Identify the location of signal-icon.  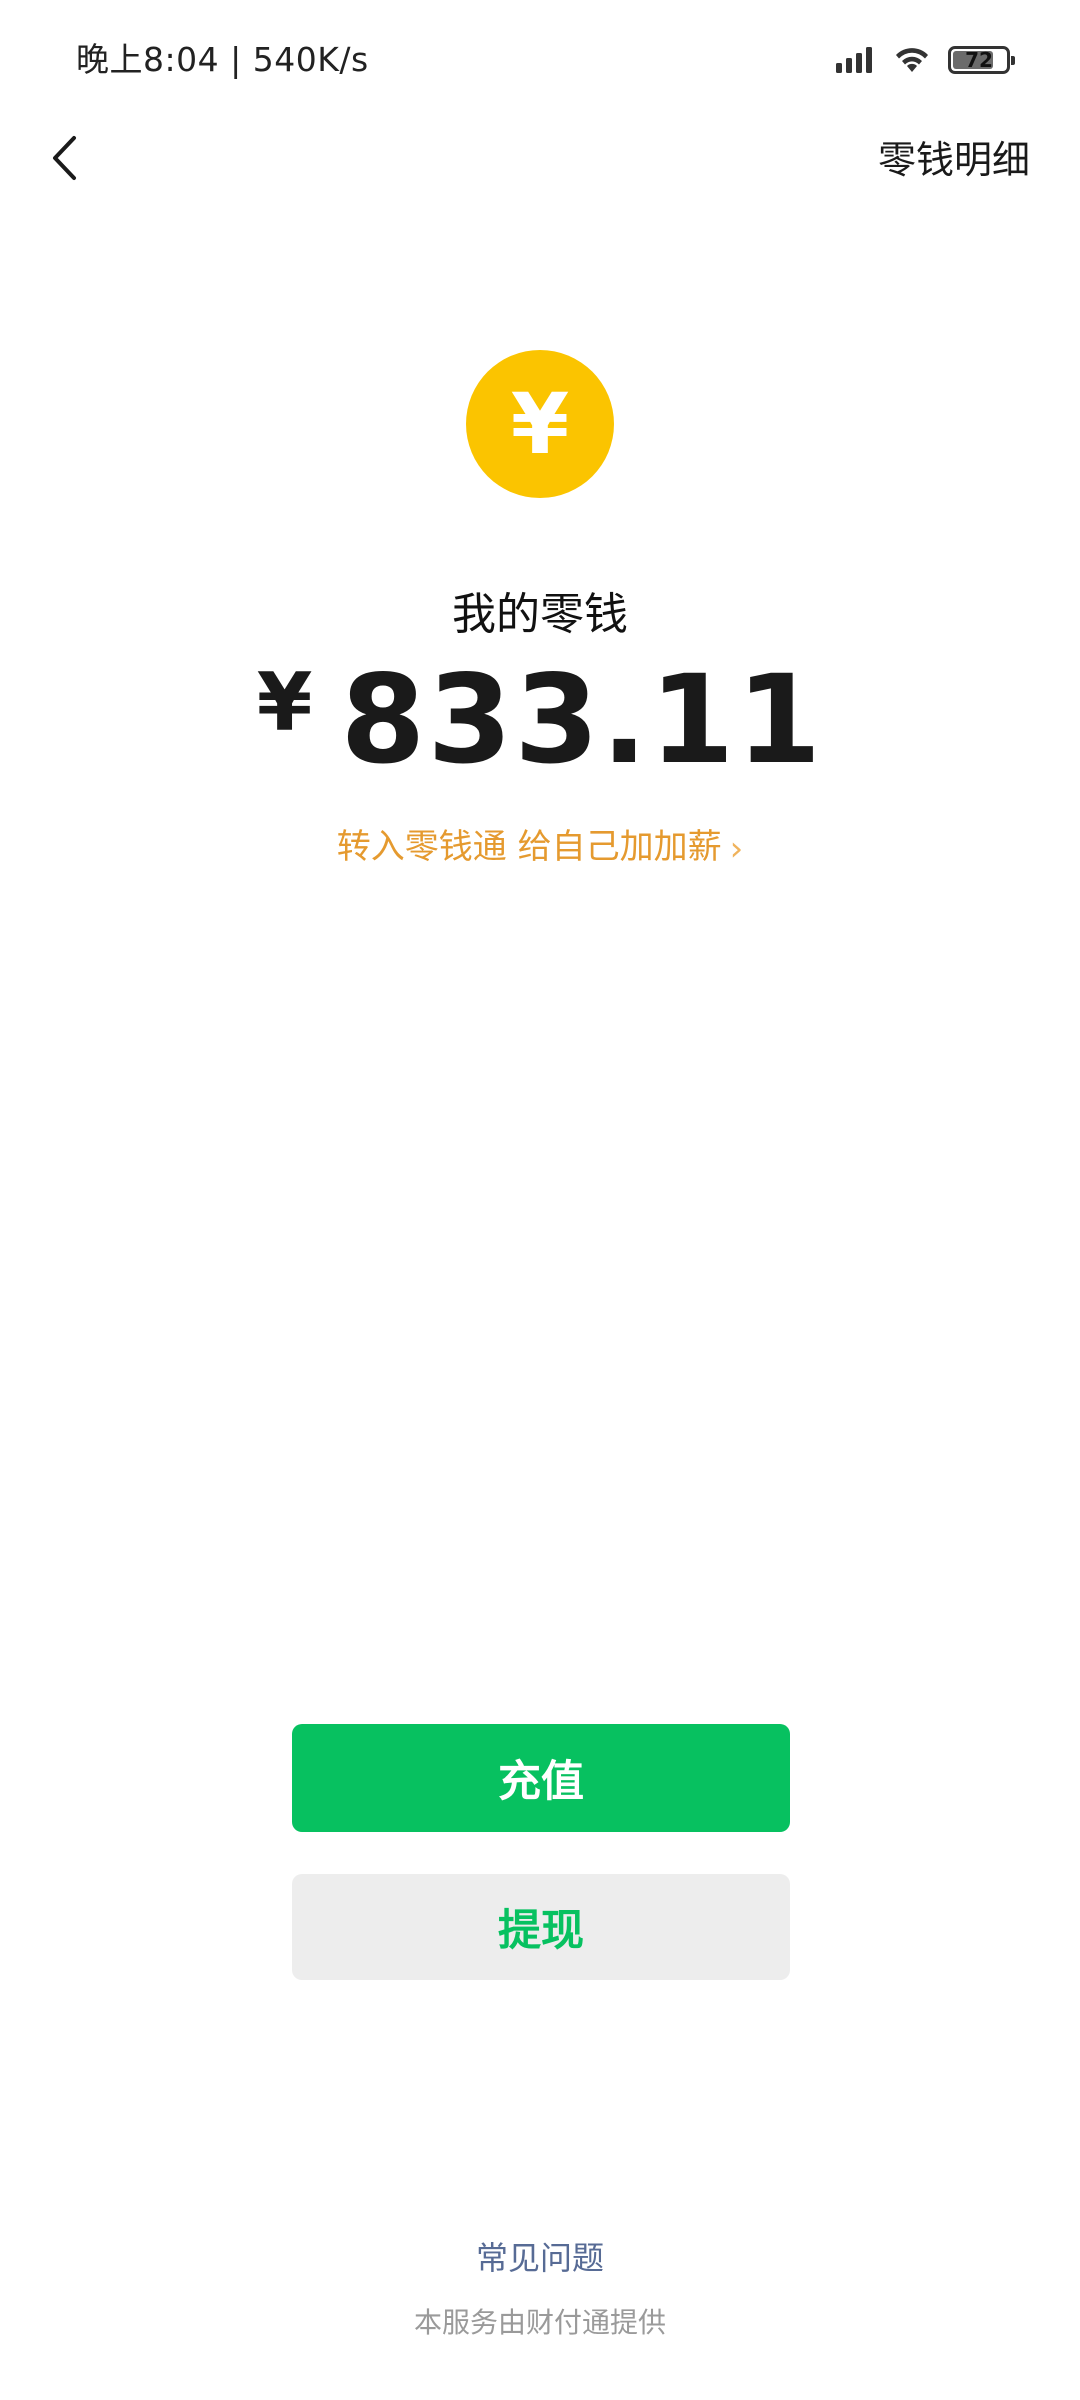
(854, 60).